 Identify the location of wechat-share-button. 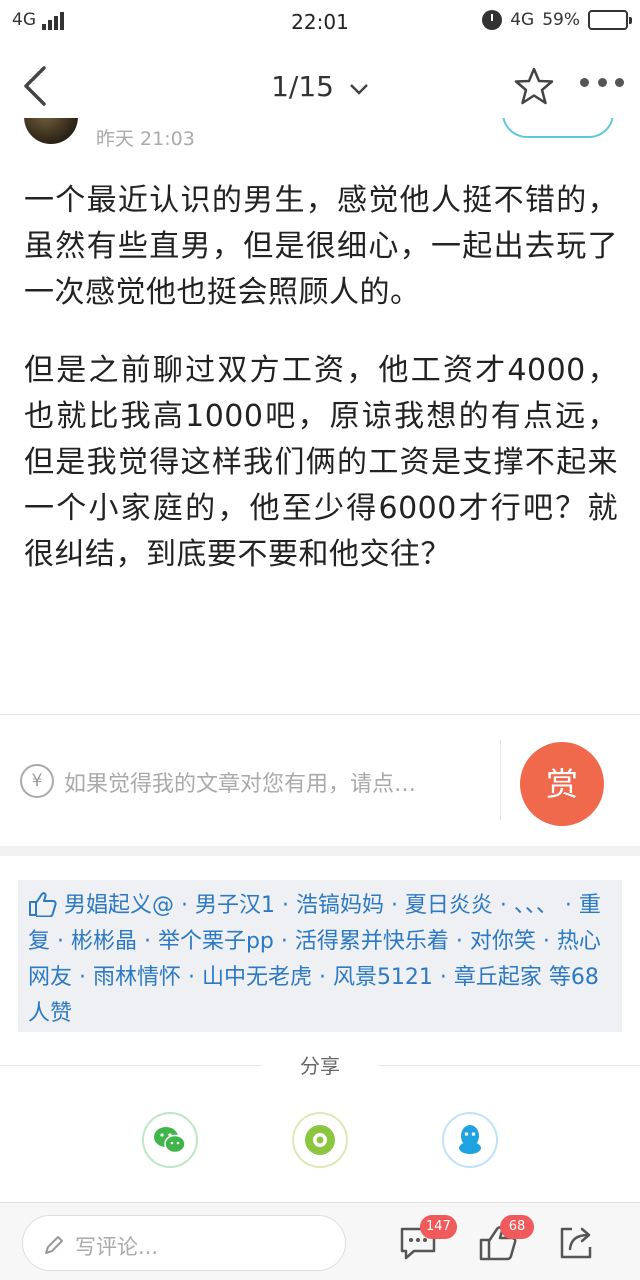
(170, 1140).